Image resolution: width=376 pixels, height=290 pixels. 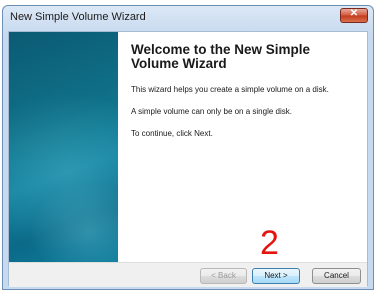 What do you see at coordinates (276, 276) in the screenshot?
I see `next-button: Next >` at bounding box center [276, 276].